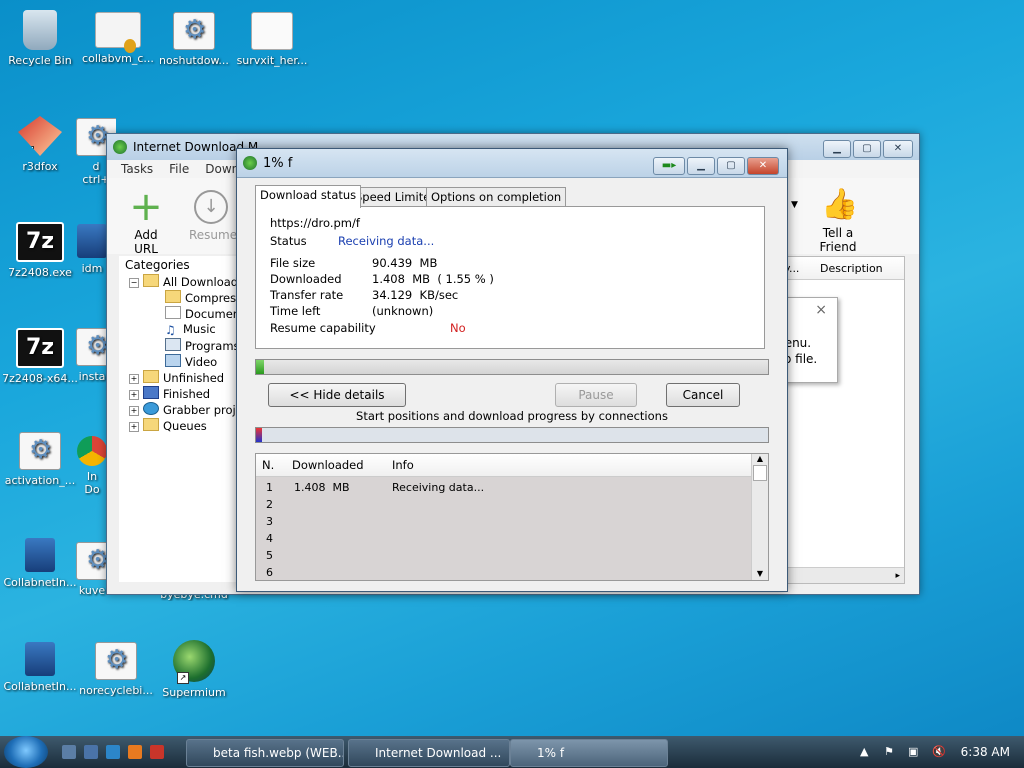 This screenshot has height=768, width=1024. Describe the element at coordinates (596, 395) in the screenshot. I see `pause-button: Pause` at that location.